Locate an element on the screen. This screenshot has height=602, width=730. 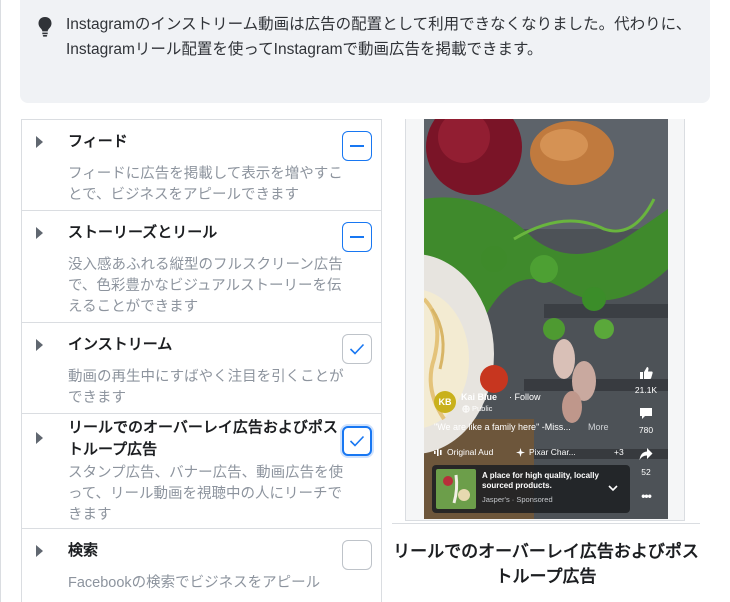
share-icon is located at coordinates (646, 454).